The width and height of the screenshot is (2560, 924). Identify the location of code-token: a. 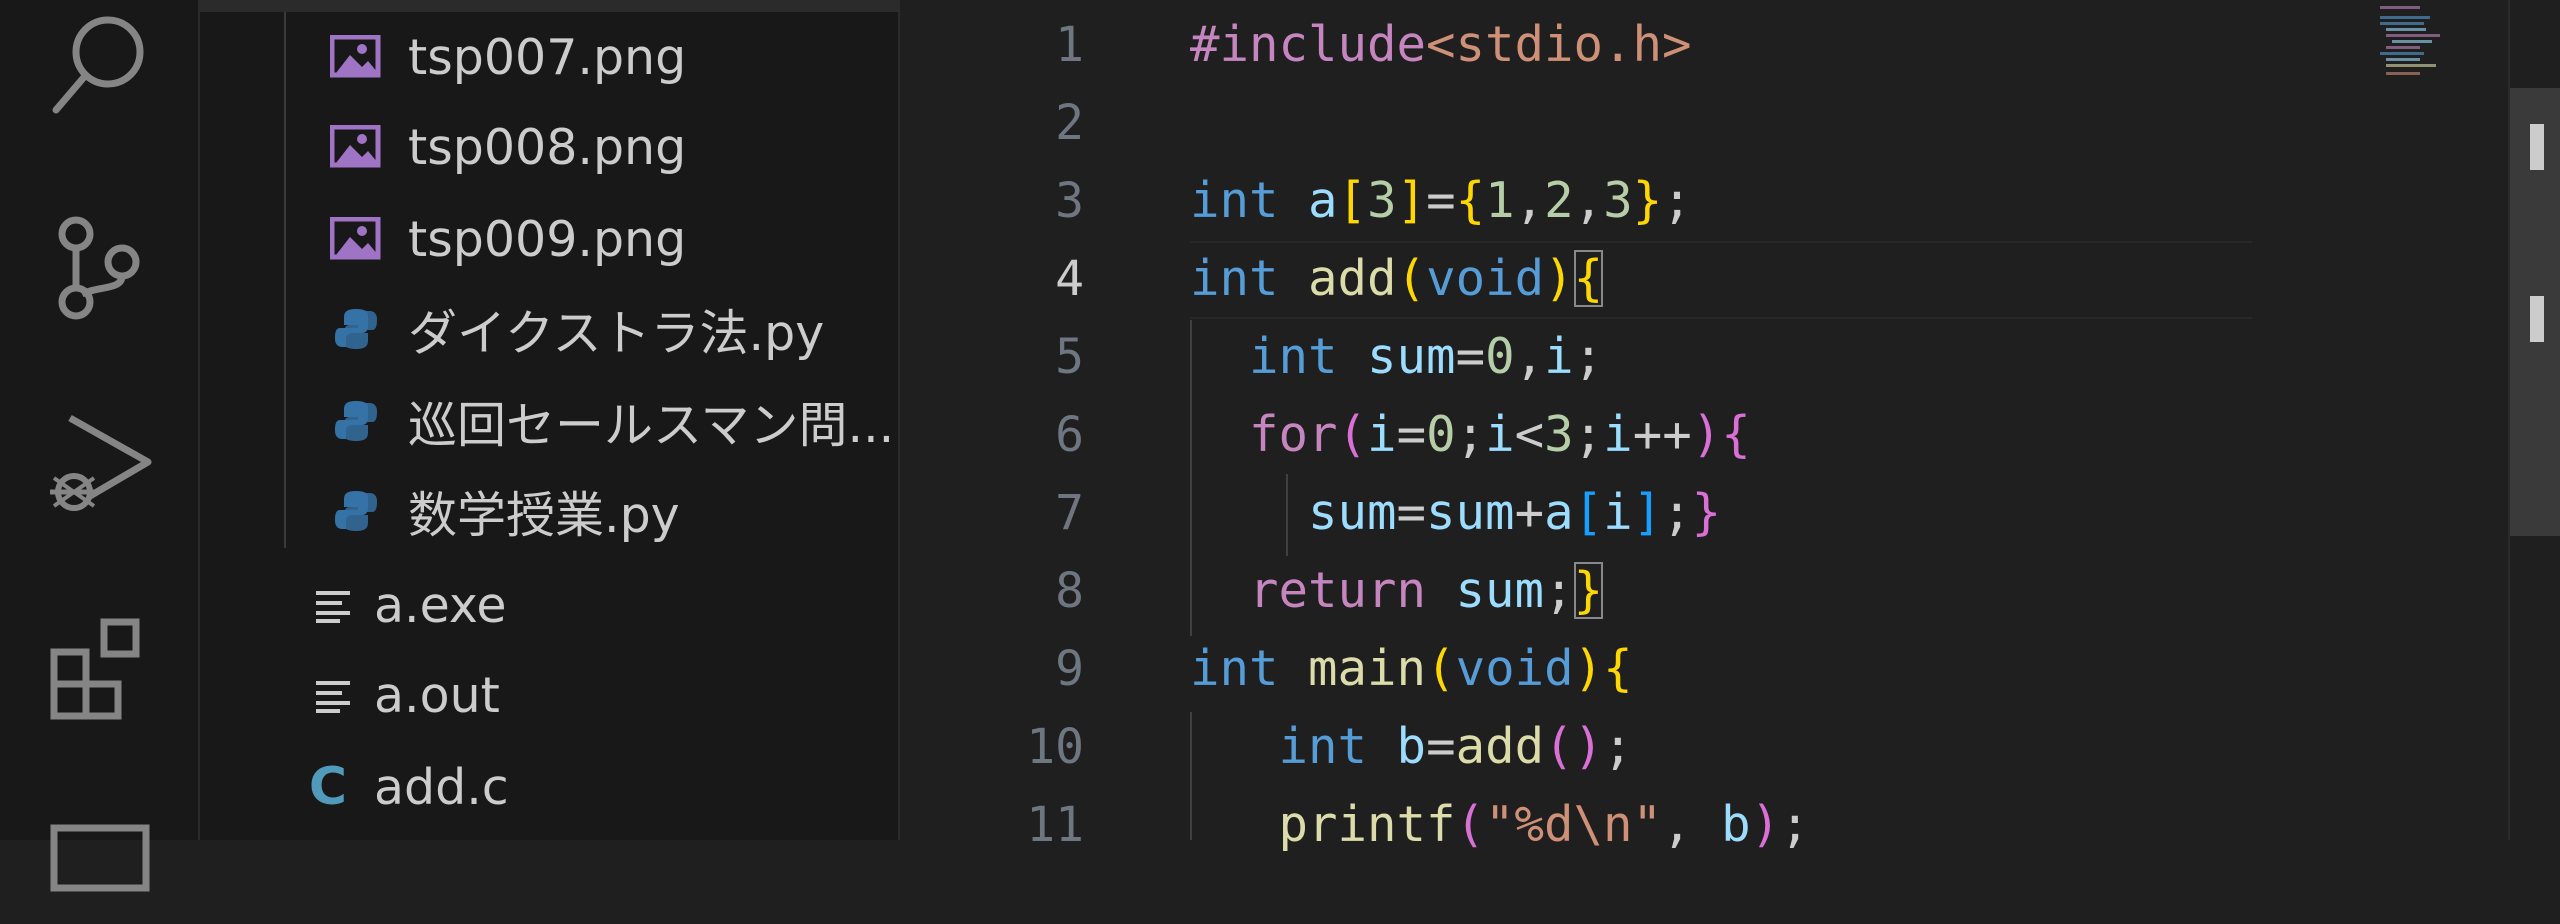
(1323, 200).